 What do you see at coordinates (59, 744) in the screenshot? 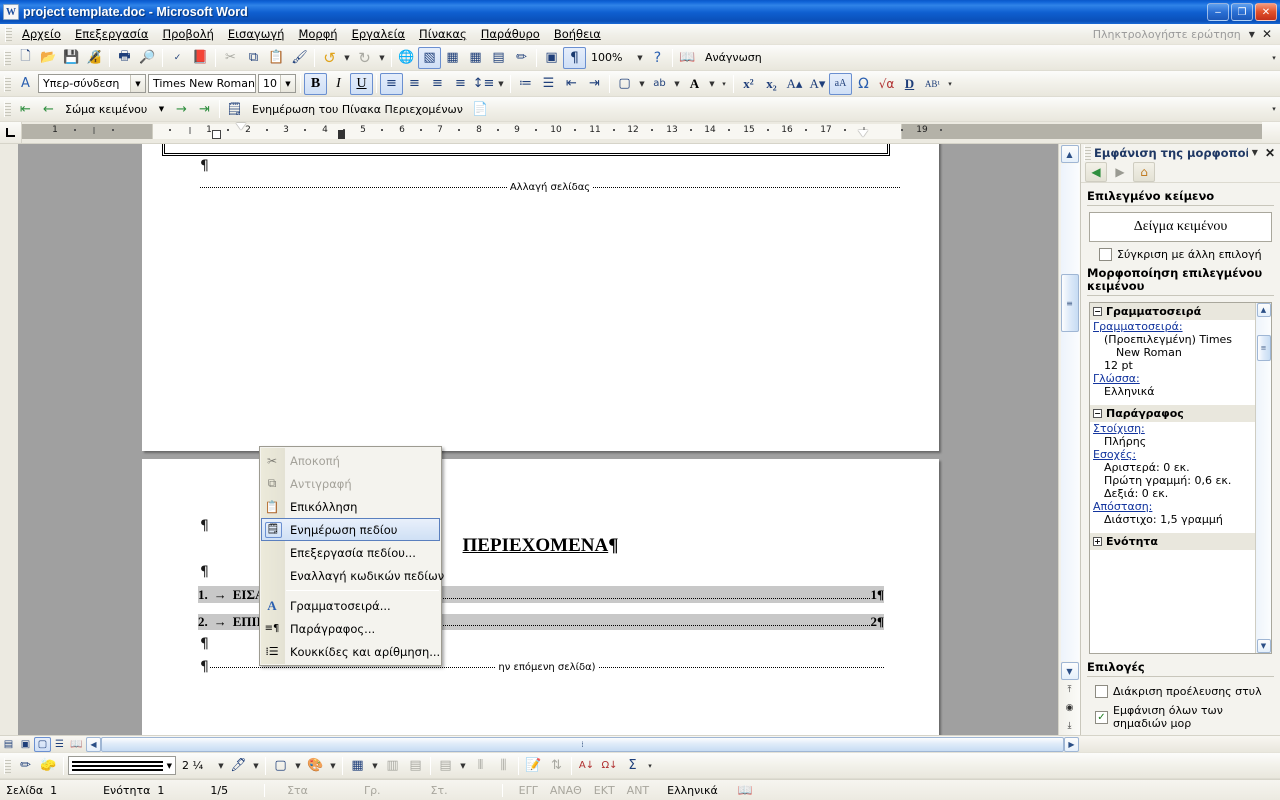
I see `outline-view-icon: ☰` at bounding box center [59, 744].